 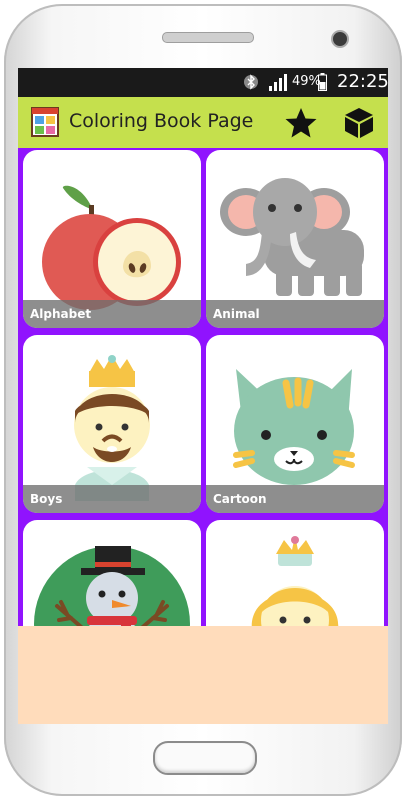 I want to click on card-label-bar: Alphabet, so click(x=112, y=314).